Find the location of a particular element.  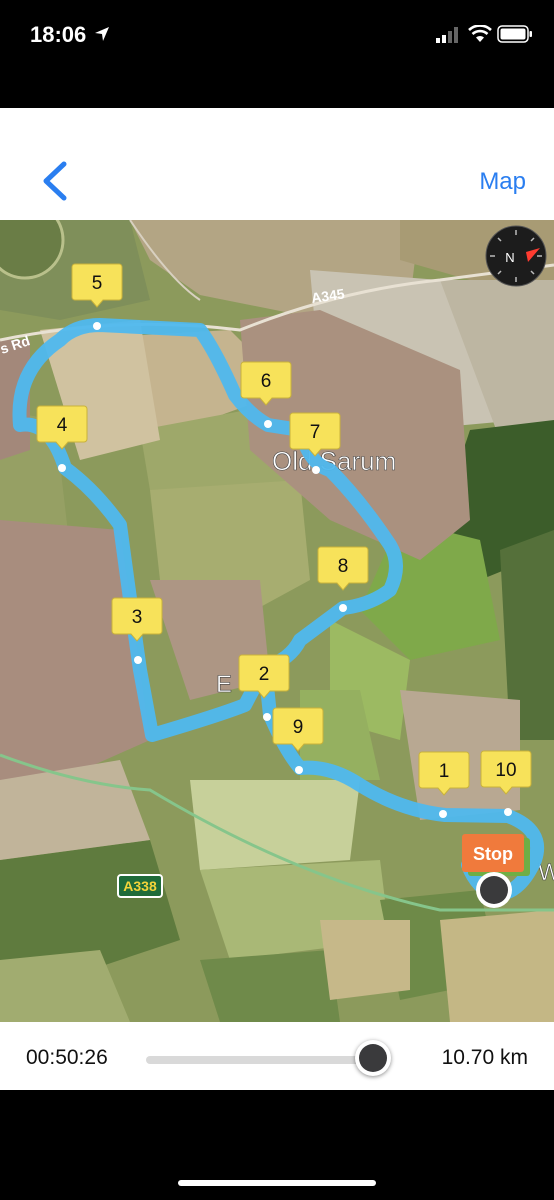

wifi-icon is located at coordinates (480, 33).